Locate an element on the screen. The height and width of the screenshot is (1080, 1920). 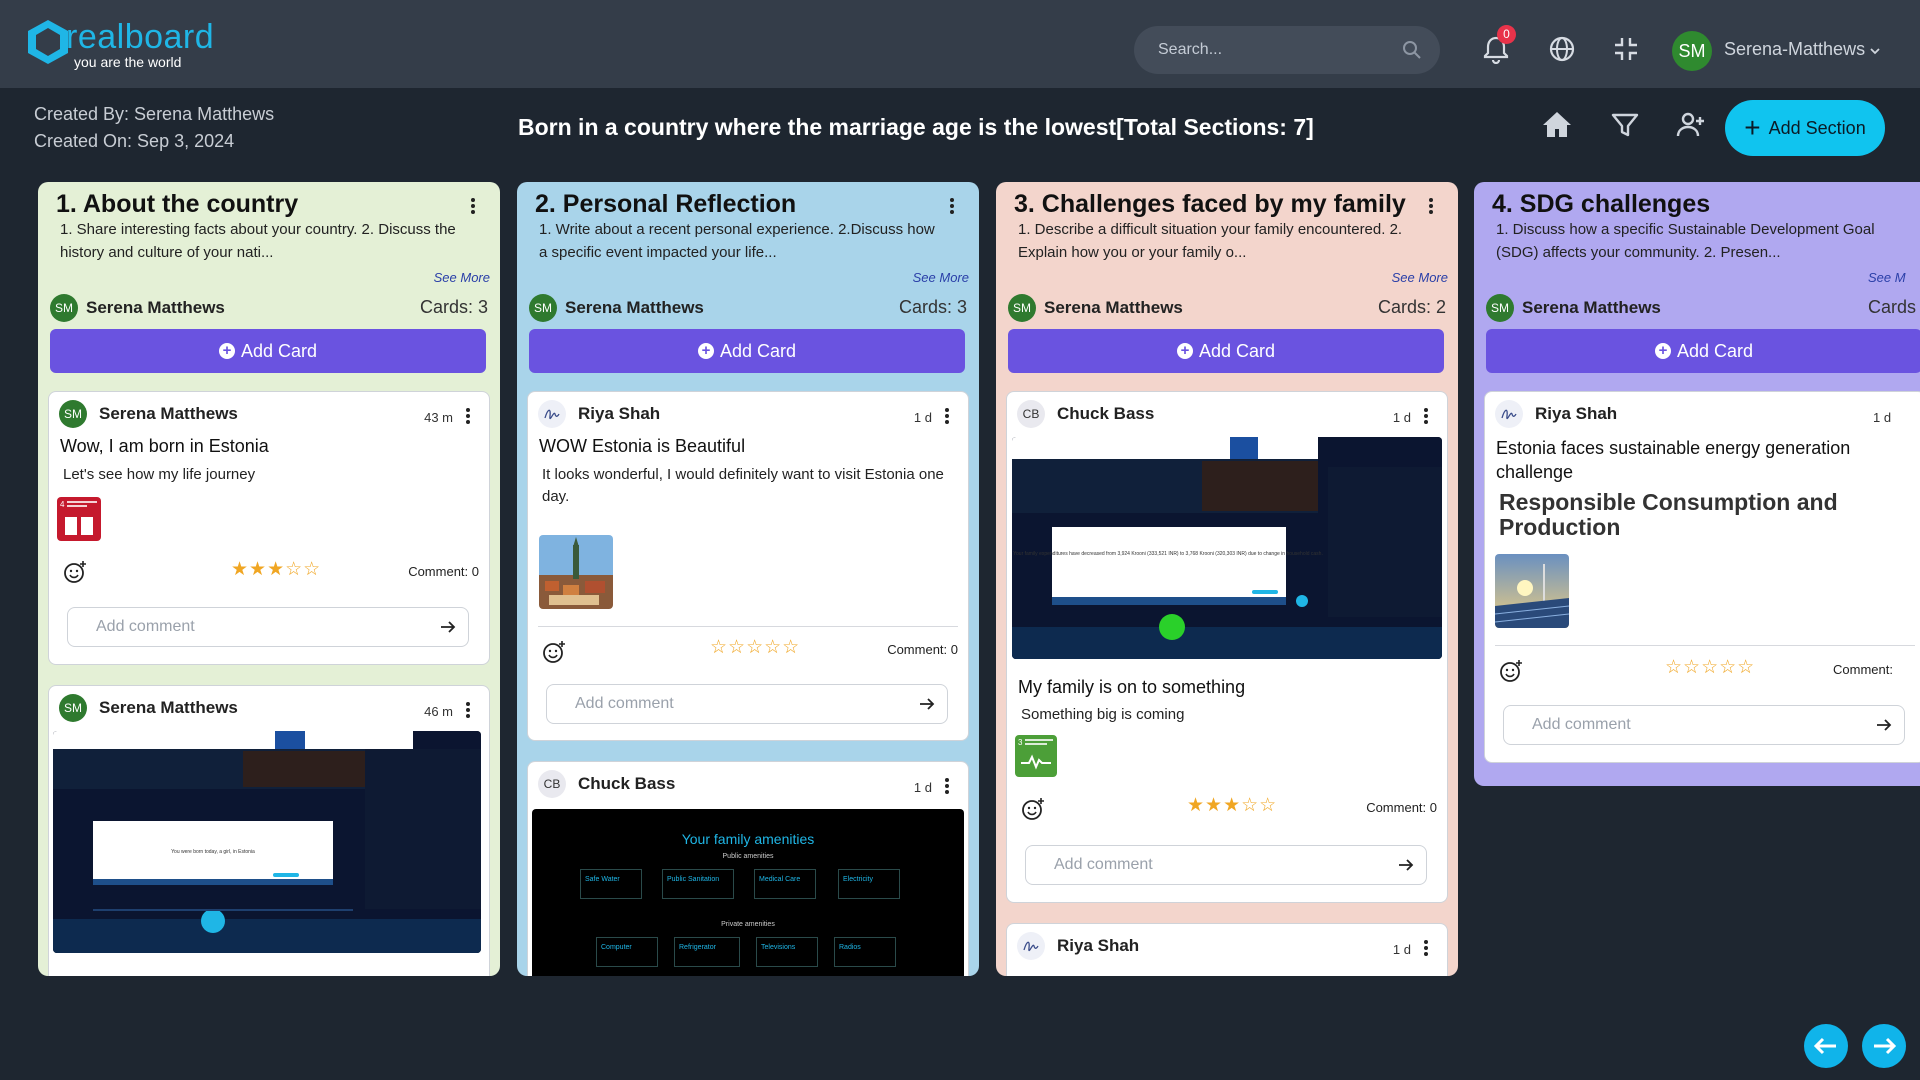
solar-panels-photo is located at coordinates (1532, 591).